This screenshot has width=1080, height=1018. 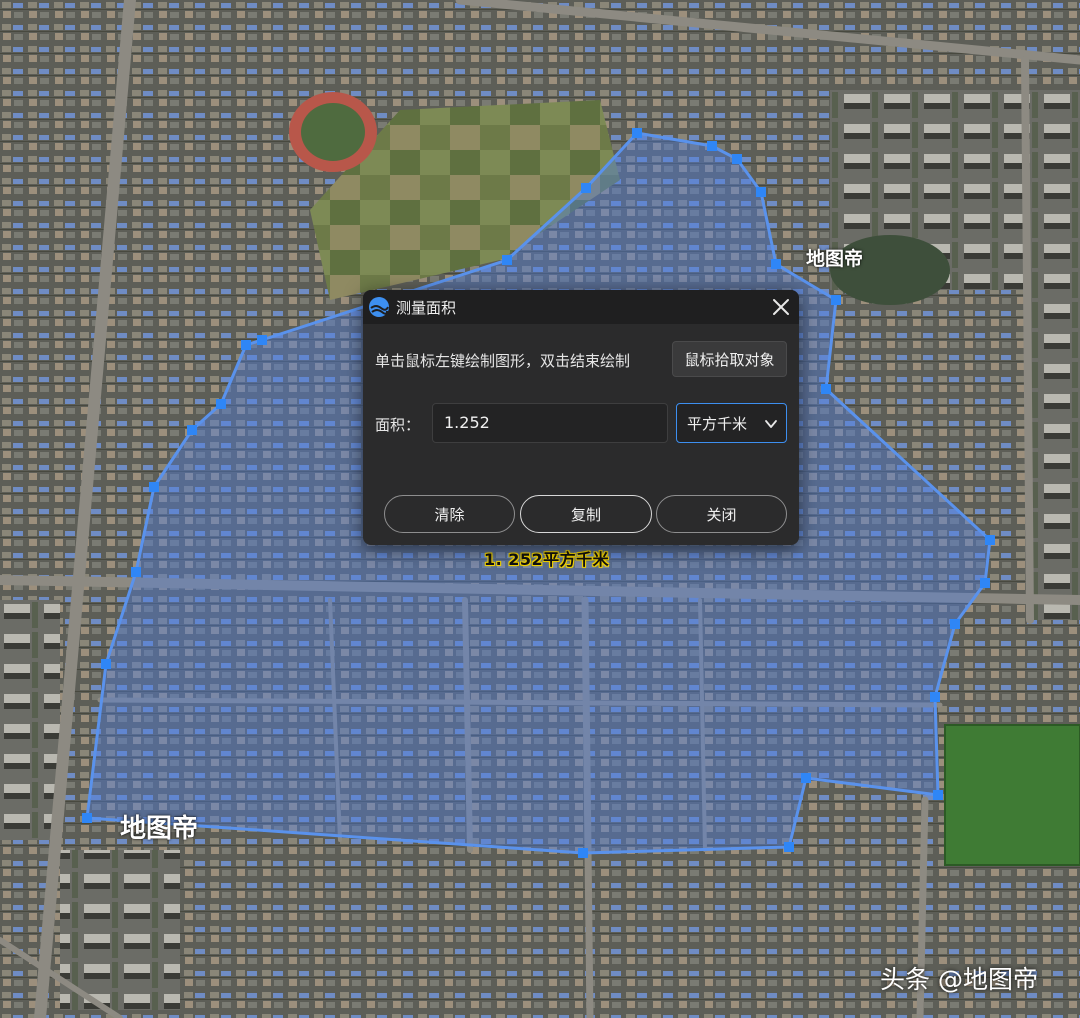 I want to click on area-value-field: 1.252, so click(x=550, y=423).